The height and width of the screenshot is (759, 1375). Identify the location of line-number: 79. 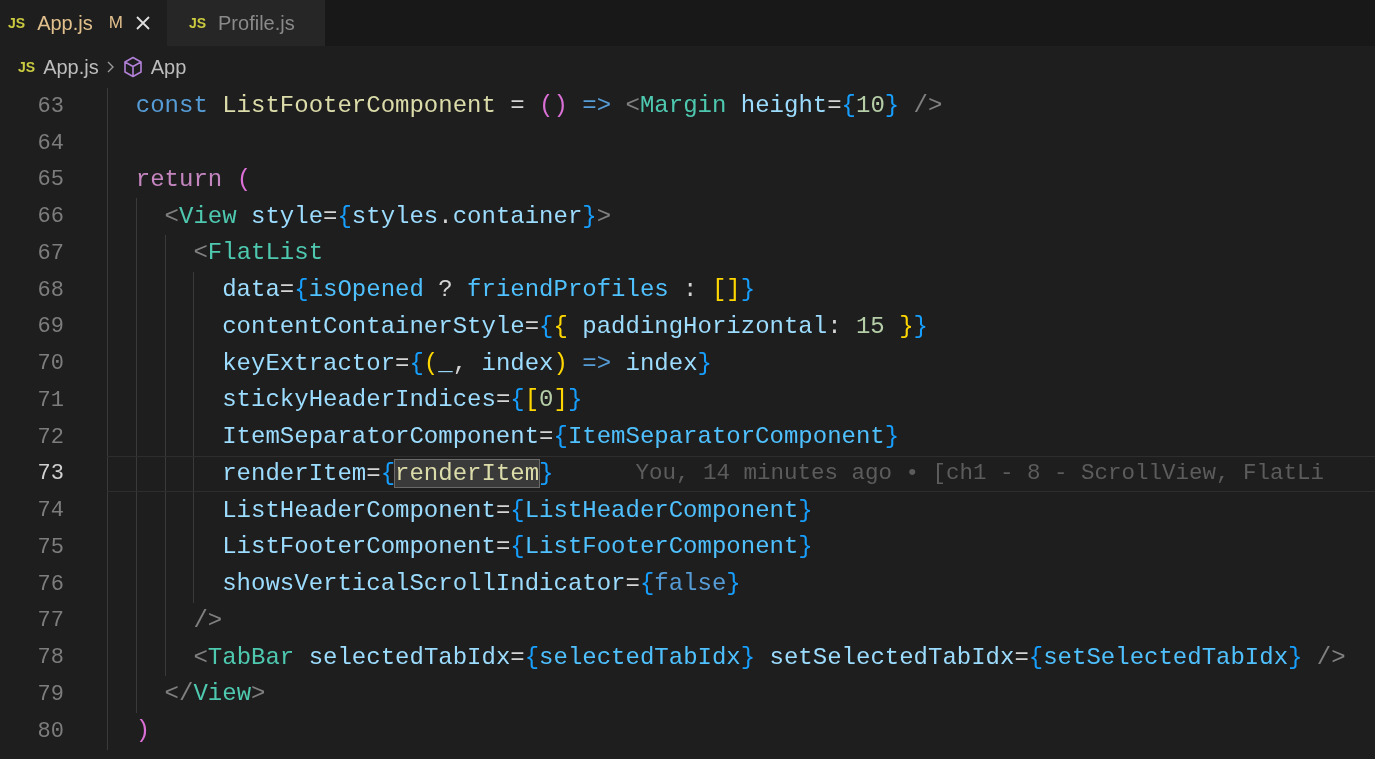
(50, 694).